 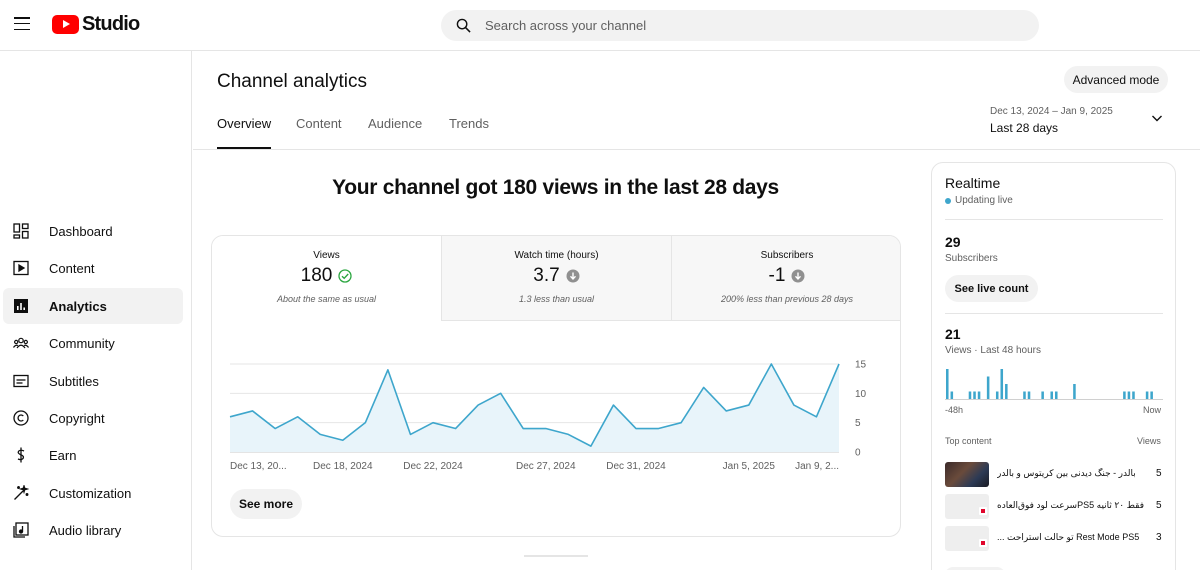 What do you see at coordinates (1157, 118) in the screenshot?
I see `chevron-down-icon` at bounding box center [1157, 118].